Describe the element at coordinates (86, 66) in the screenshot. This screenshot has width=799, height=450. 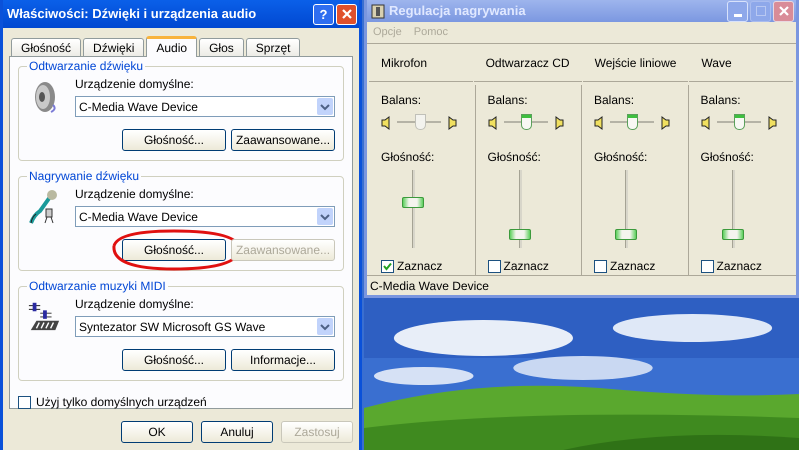
I see `group-title: Odtwarzanie dźwięku` at that location.